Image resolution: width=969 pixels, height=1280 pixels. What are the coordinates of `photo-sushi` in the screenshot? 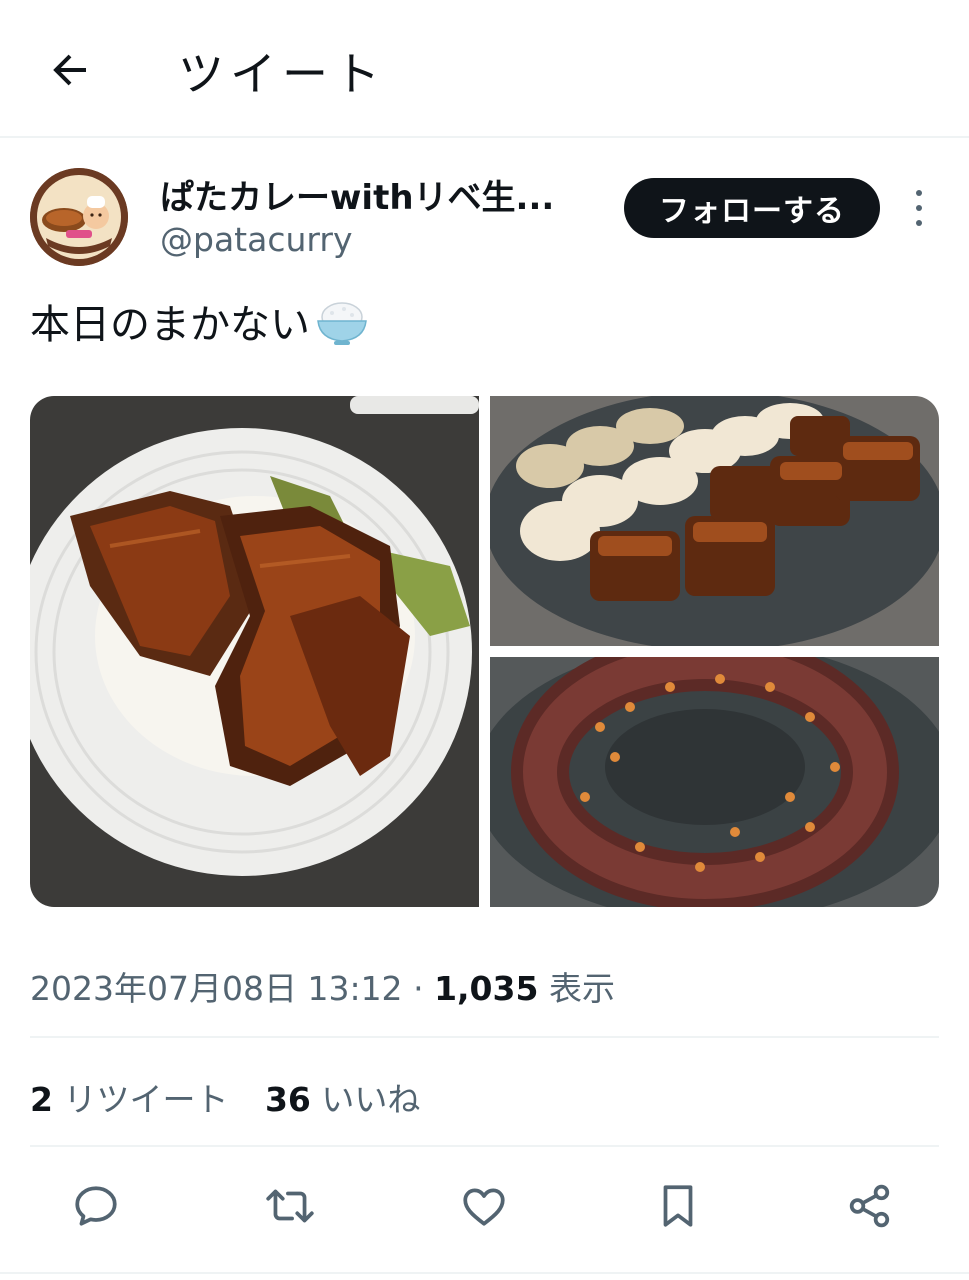 It's located at (714, 521).